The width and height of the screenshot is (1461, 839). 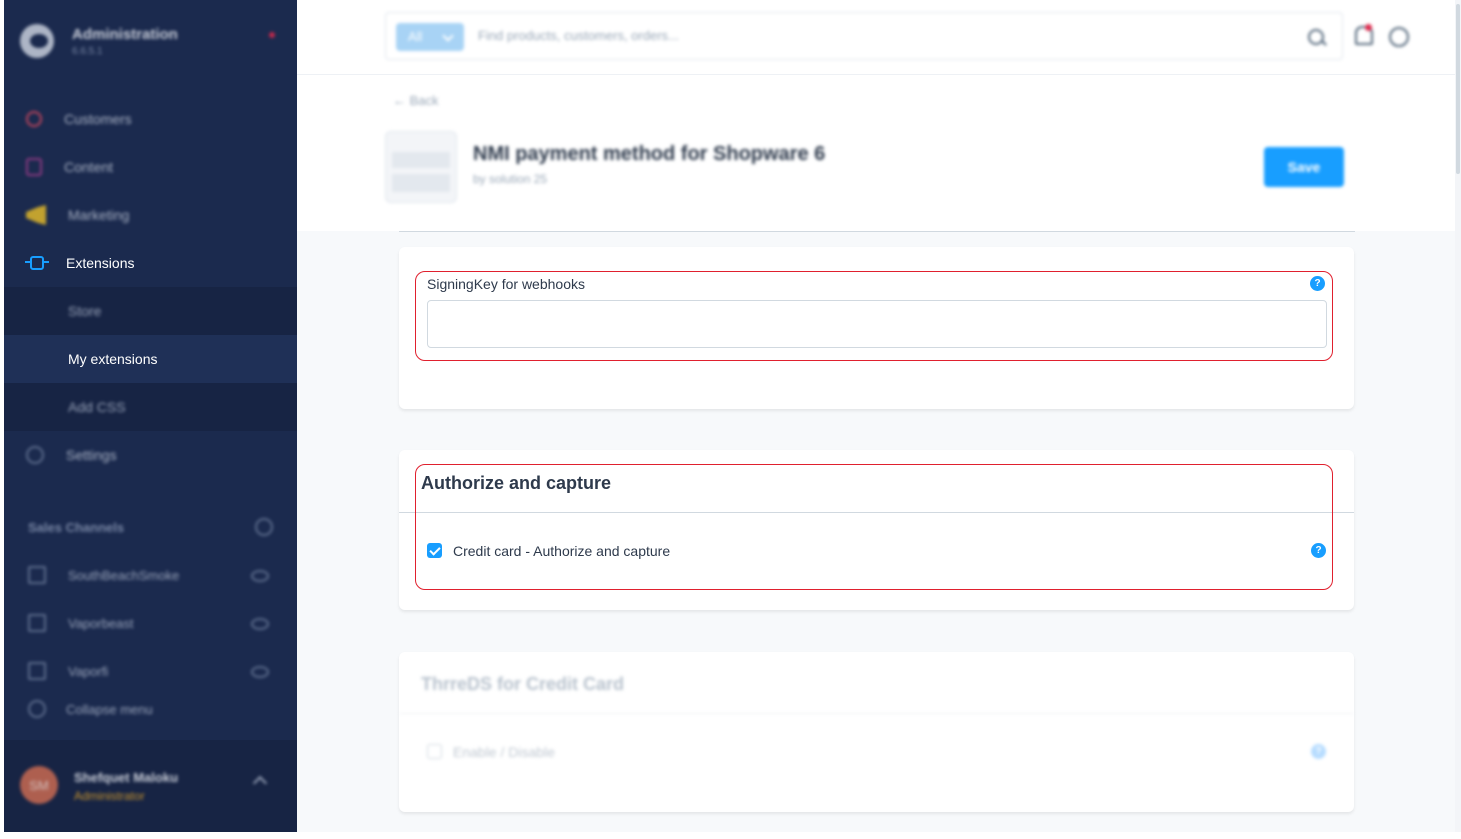 What do you see at coordinates (150, 167) in the screenshot?
I see `sidebar-item-content: Content` at bounding box center [150, 167].